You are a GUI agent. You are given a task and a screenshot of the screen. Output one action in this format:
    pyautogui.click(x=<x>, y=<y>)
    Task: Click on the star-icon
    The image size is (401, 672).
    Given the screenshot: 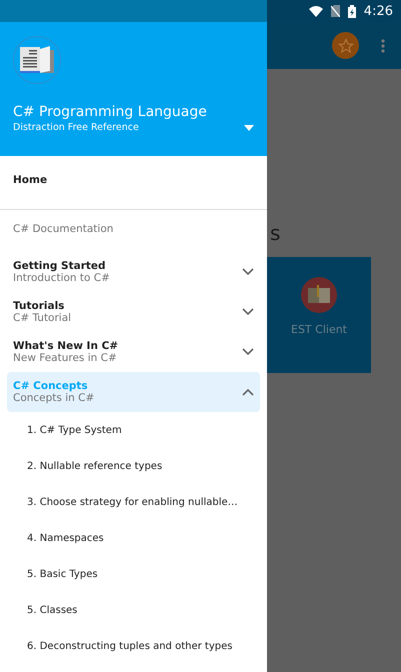 What is the action you would take?
    pyautogui.click(x=346, y=46)
    